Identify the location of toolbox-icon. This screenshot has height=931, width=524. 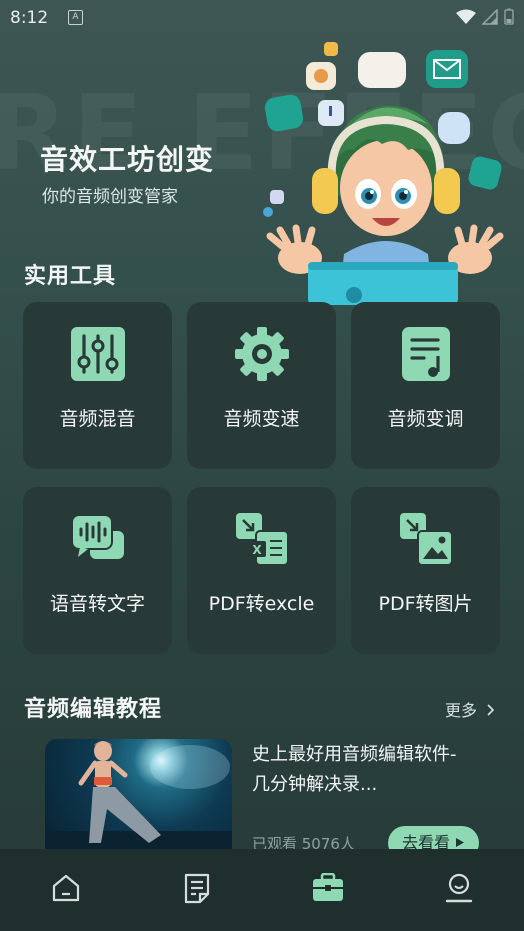
(327, 887).